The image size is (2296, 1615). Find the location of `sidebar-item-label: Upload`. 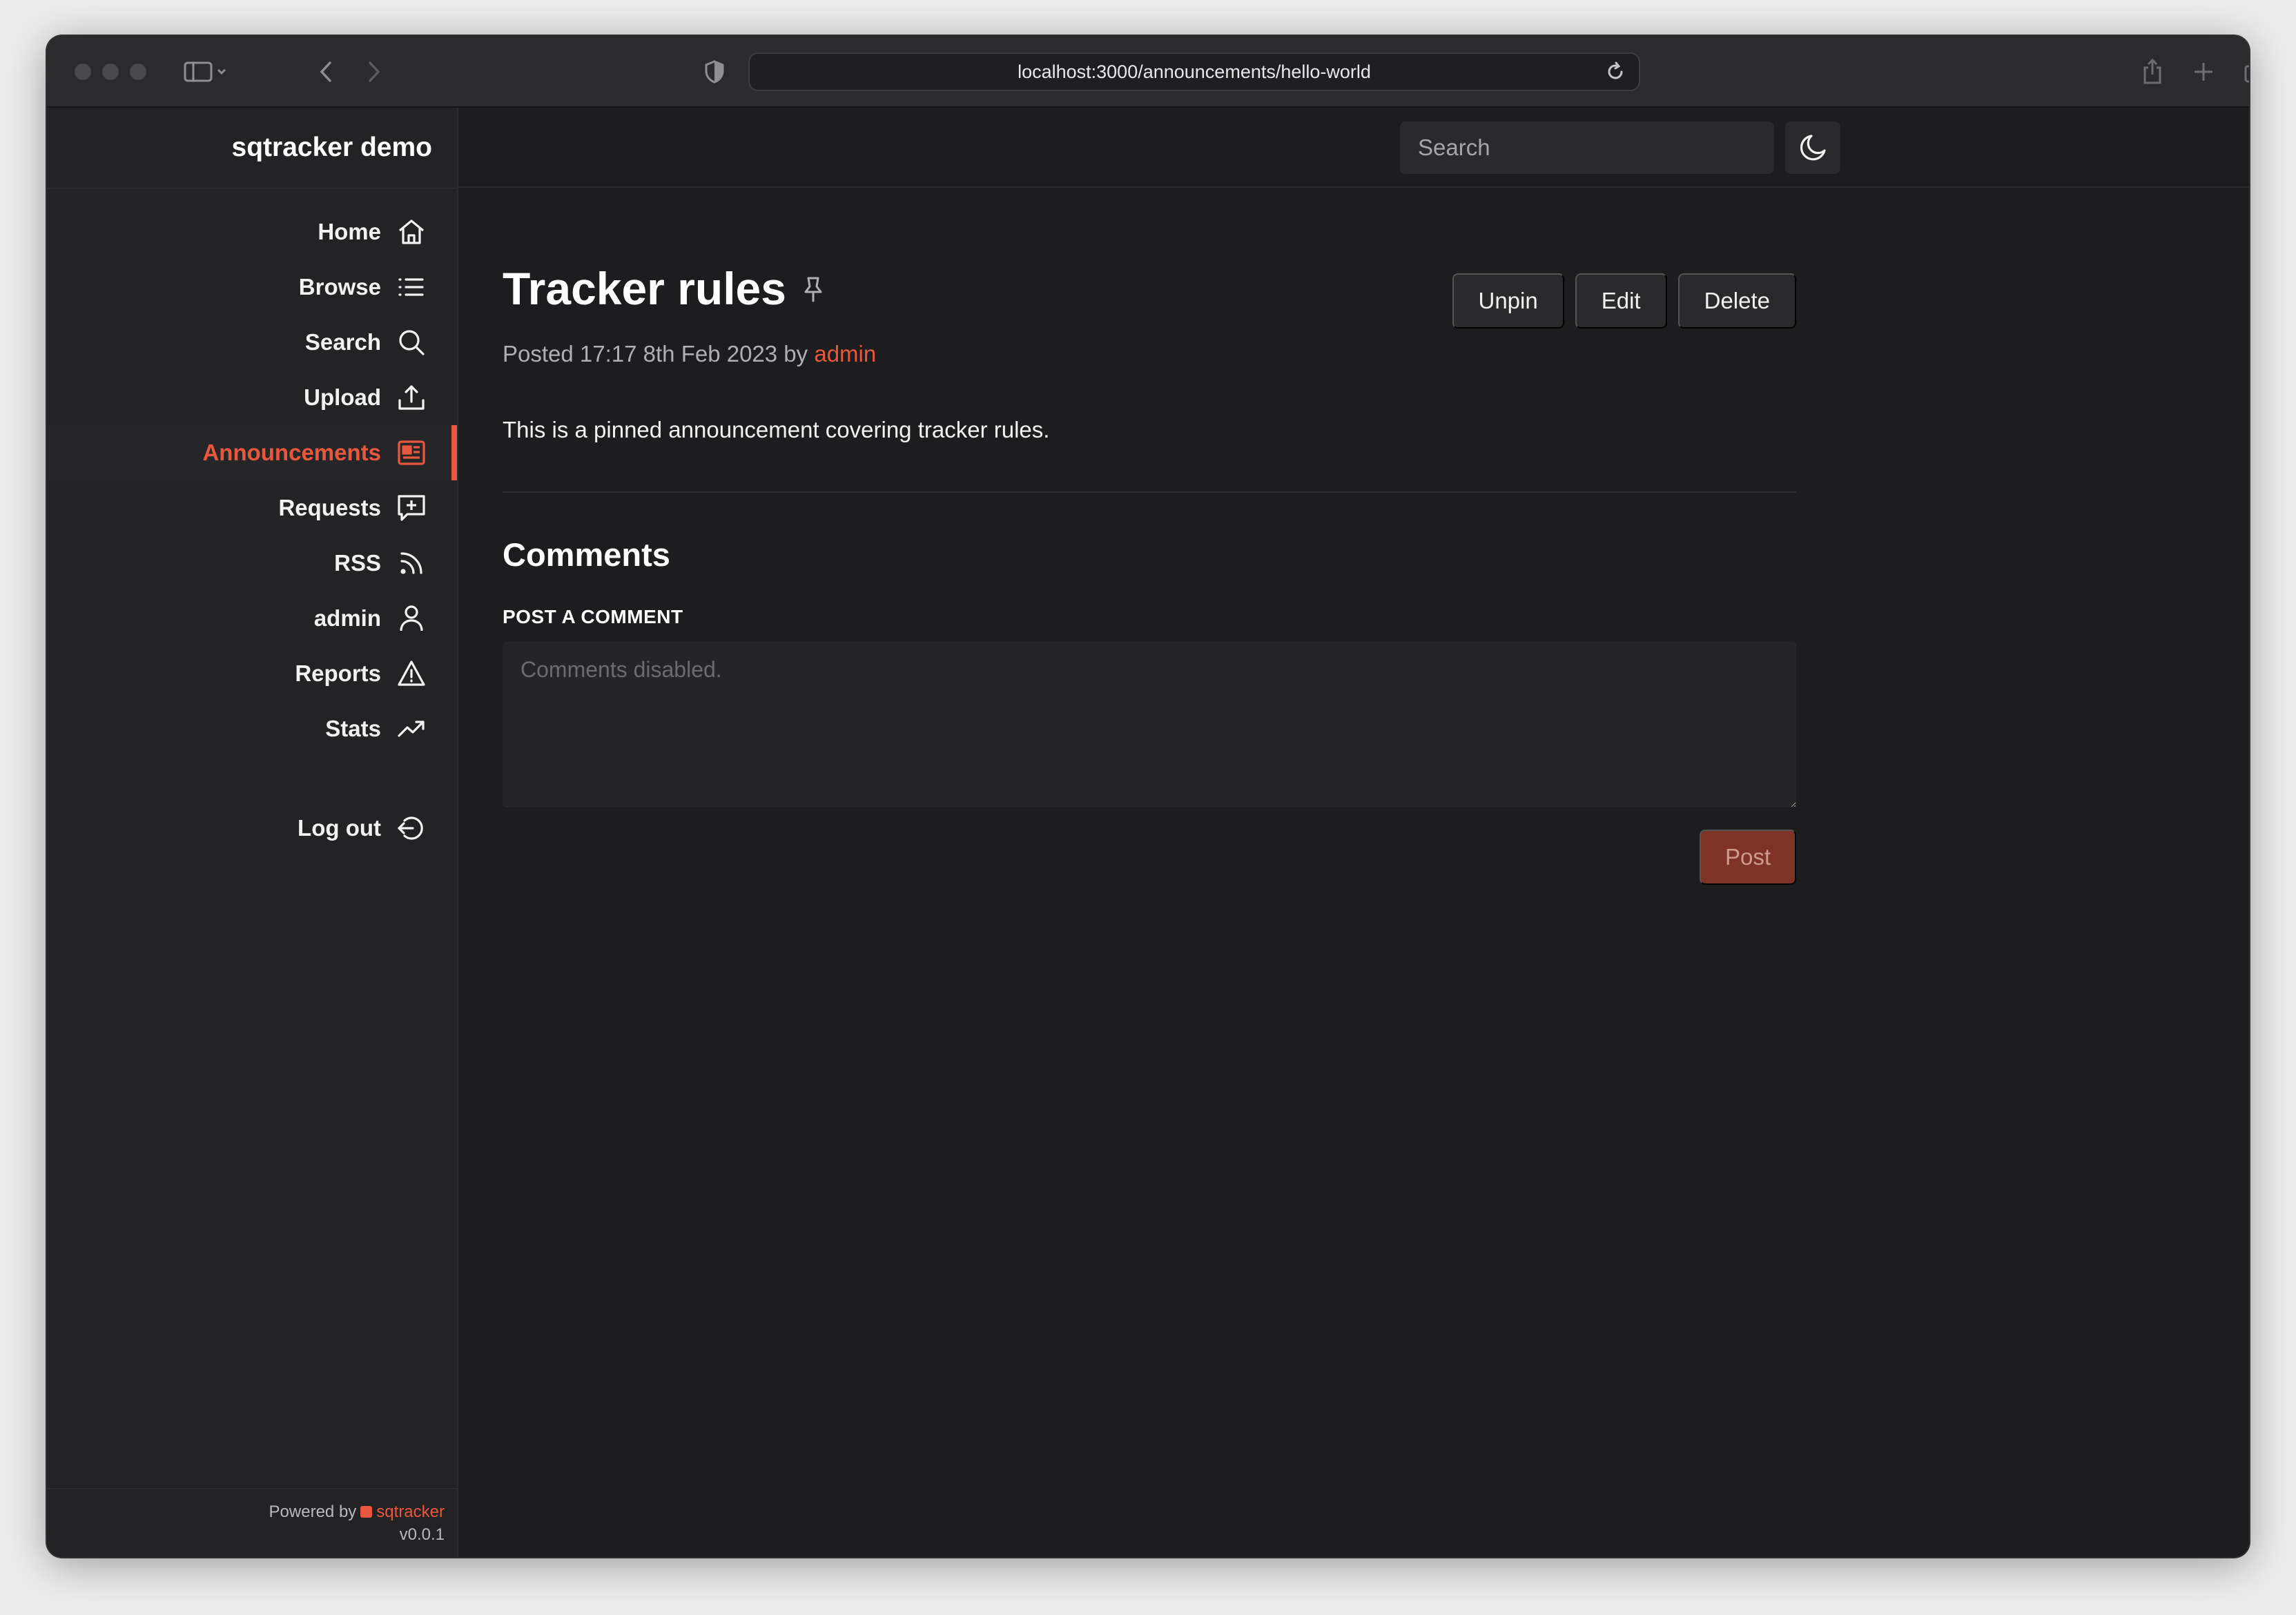

sidebar-item-label: Upload is located at coordinates (342, 397).